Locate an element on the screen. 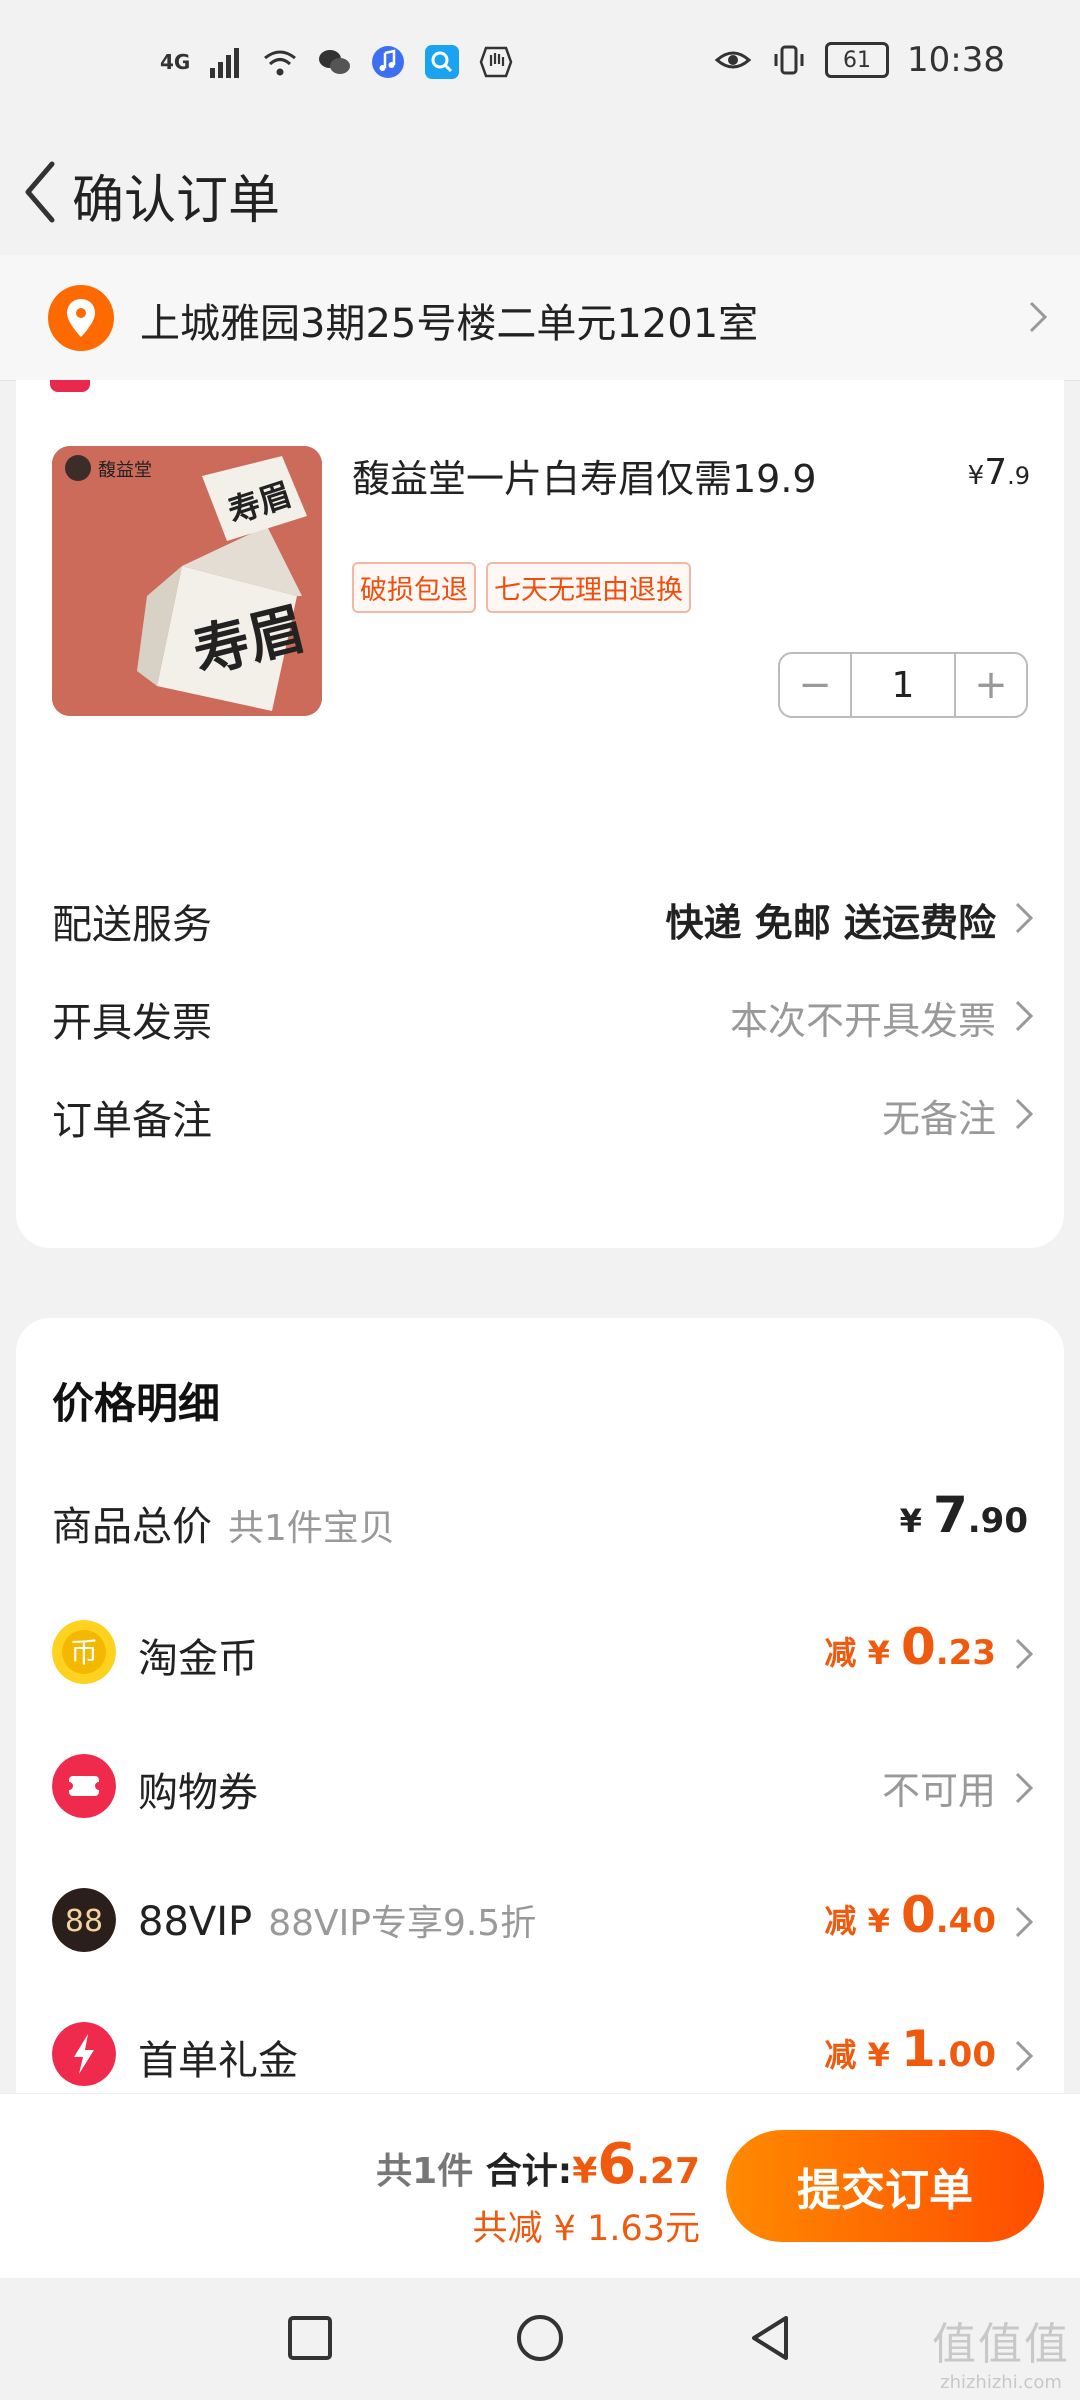  price-detail-title: 价格明细 is located at coordinates (136, 1403).